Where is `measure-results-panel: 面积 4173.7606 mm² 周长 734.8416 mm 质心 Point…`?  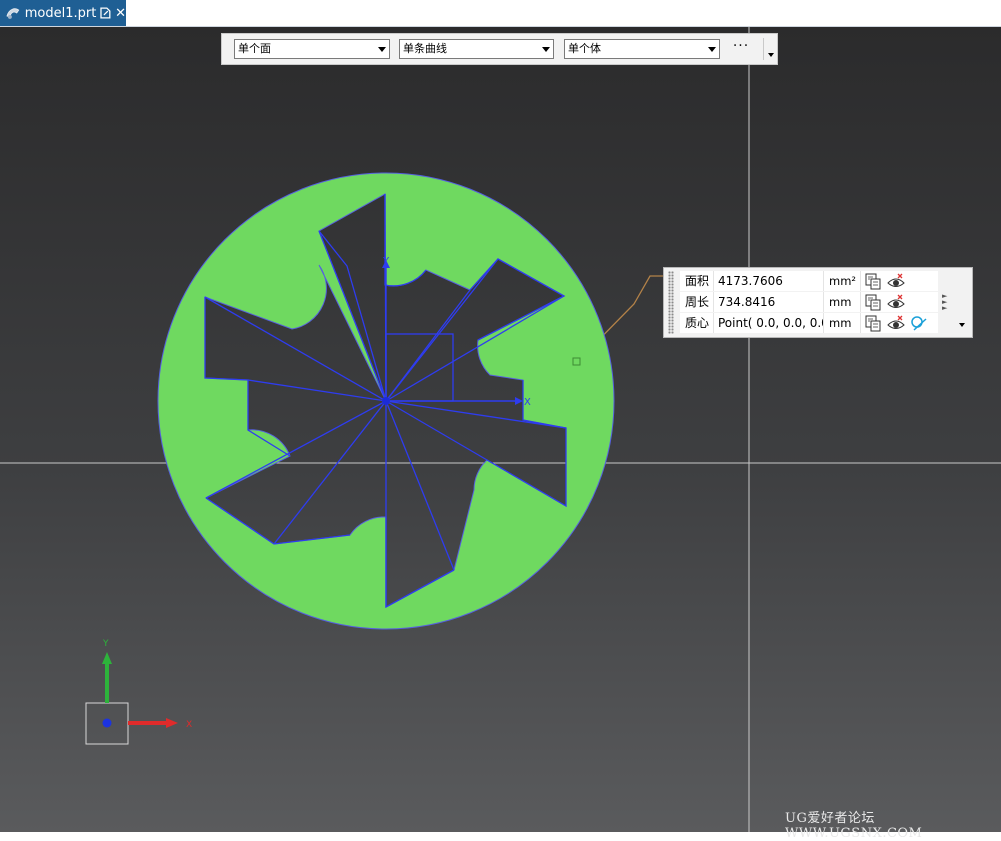 measure-results-panel: 面积 4173.7606 mm² 周长 734.8416 mm 质心 Point… is located at coordinates (818, 302).